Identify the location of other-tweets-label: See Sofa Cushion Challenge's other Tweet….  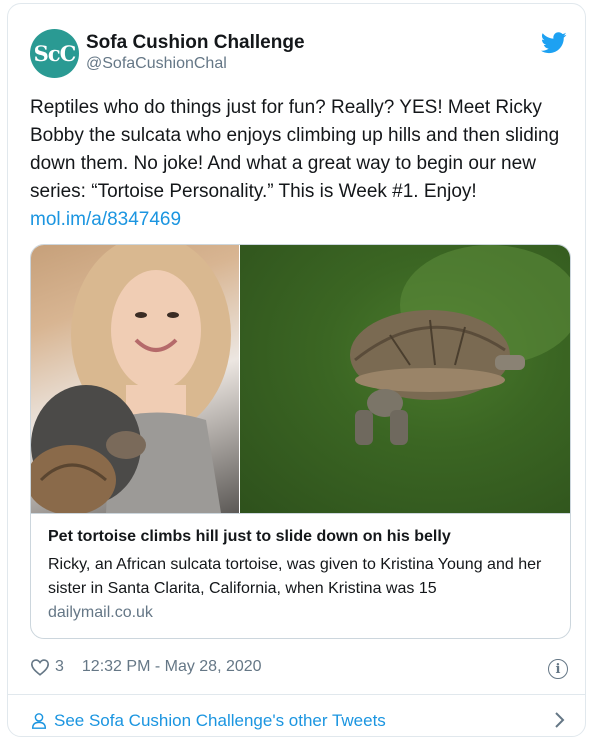
(220, 721).